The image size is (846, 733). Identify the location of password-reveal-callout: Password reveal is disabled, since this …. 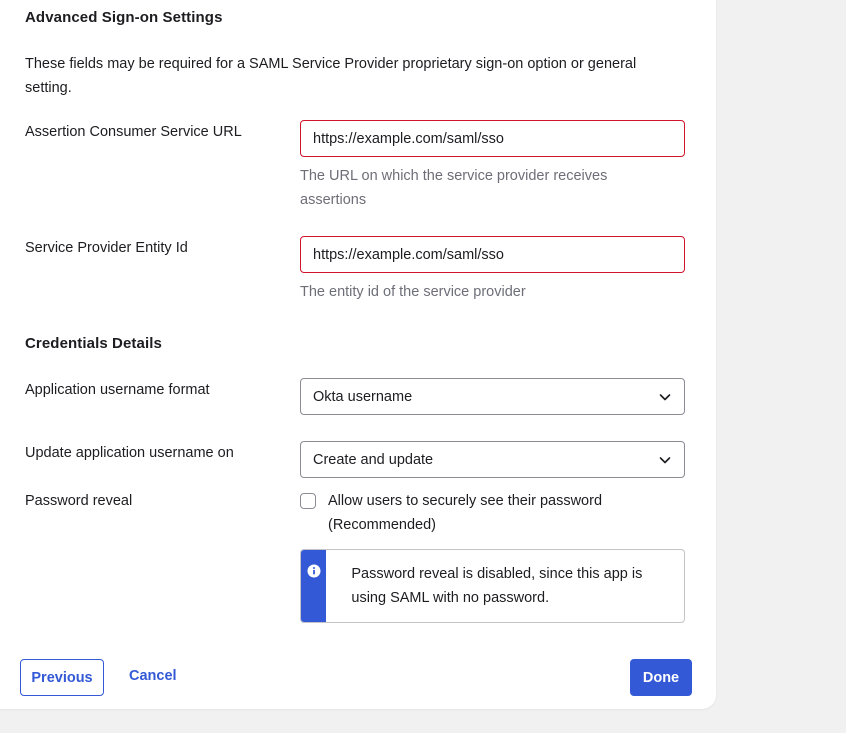
(492, 586).